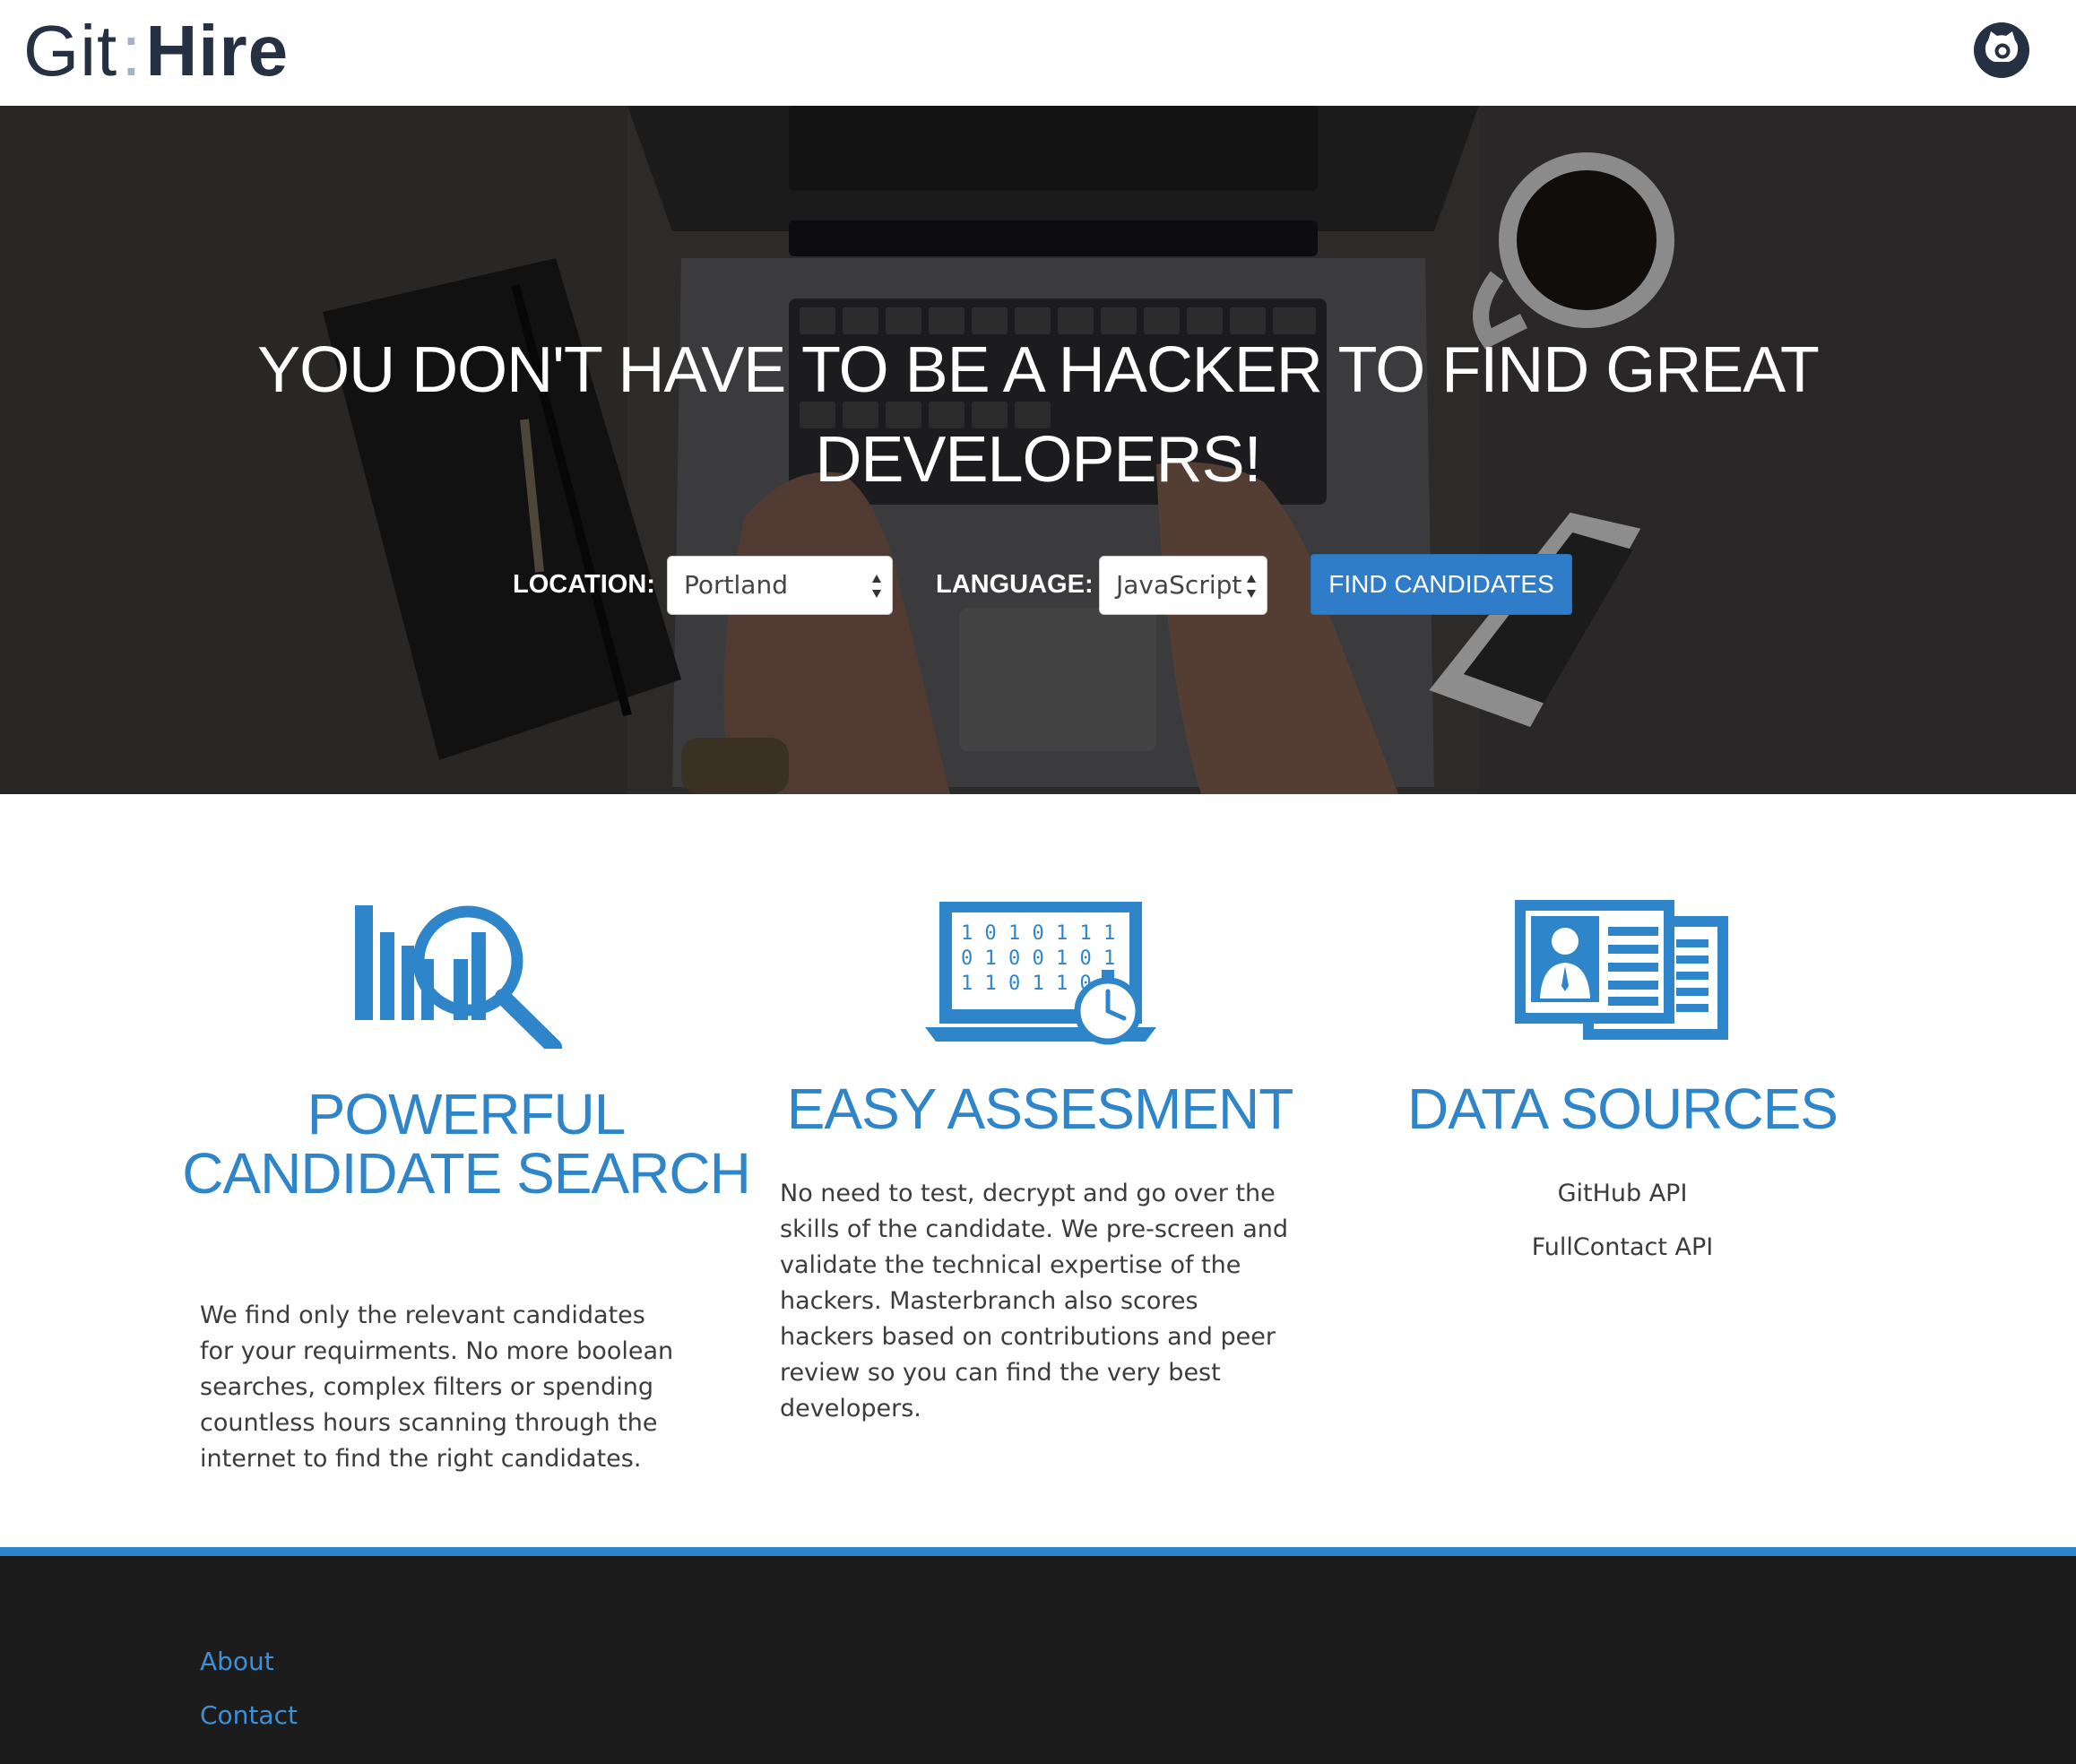 The height and width of the screenshot is (1764, 2076). Describe the element at coordinates (458, 977) in the screenshot. I see `bar-chart-magnifier-icon` at that location.